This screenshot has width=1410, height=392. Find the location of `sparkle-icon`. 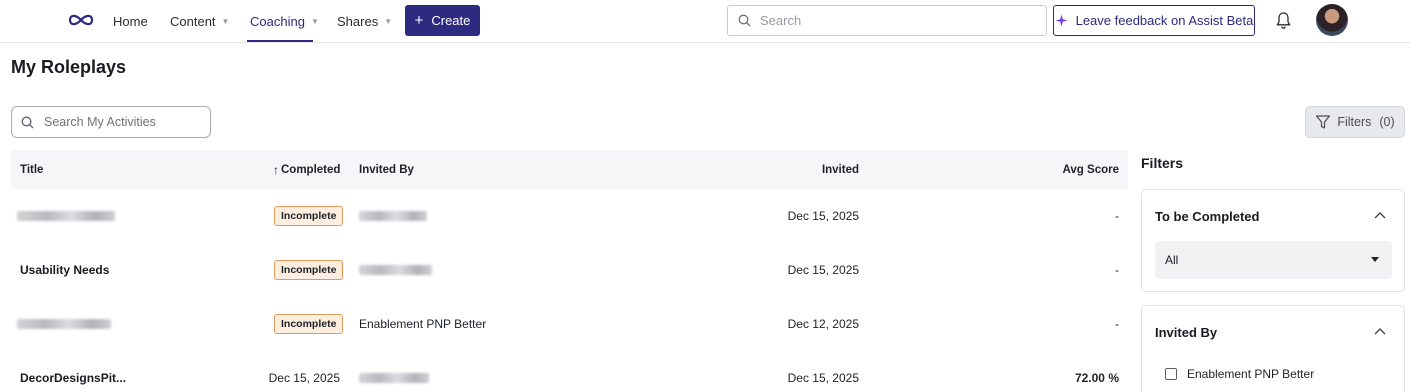

sparkle-icon is located at coordinates (1061, 20).